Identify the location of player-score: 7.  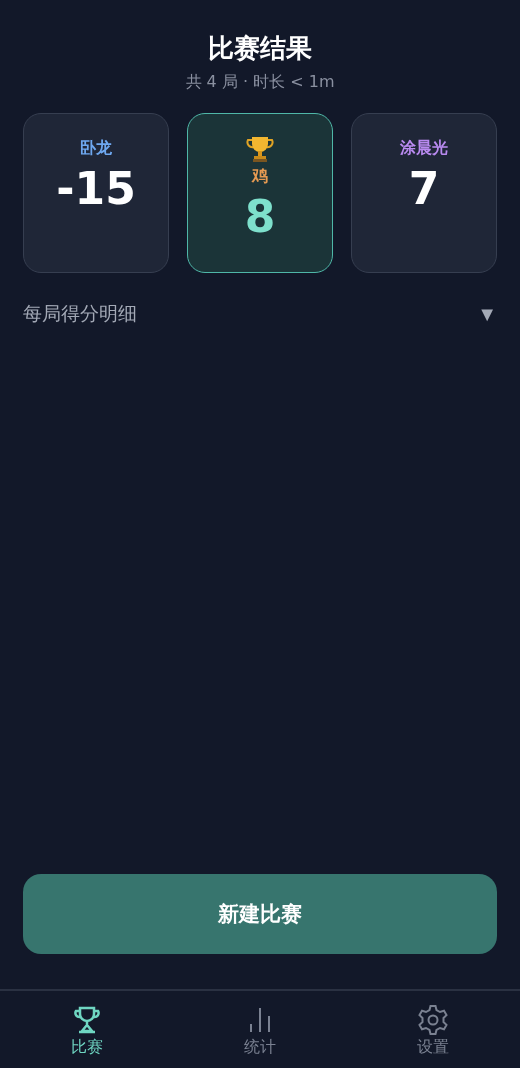
(424, 189).